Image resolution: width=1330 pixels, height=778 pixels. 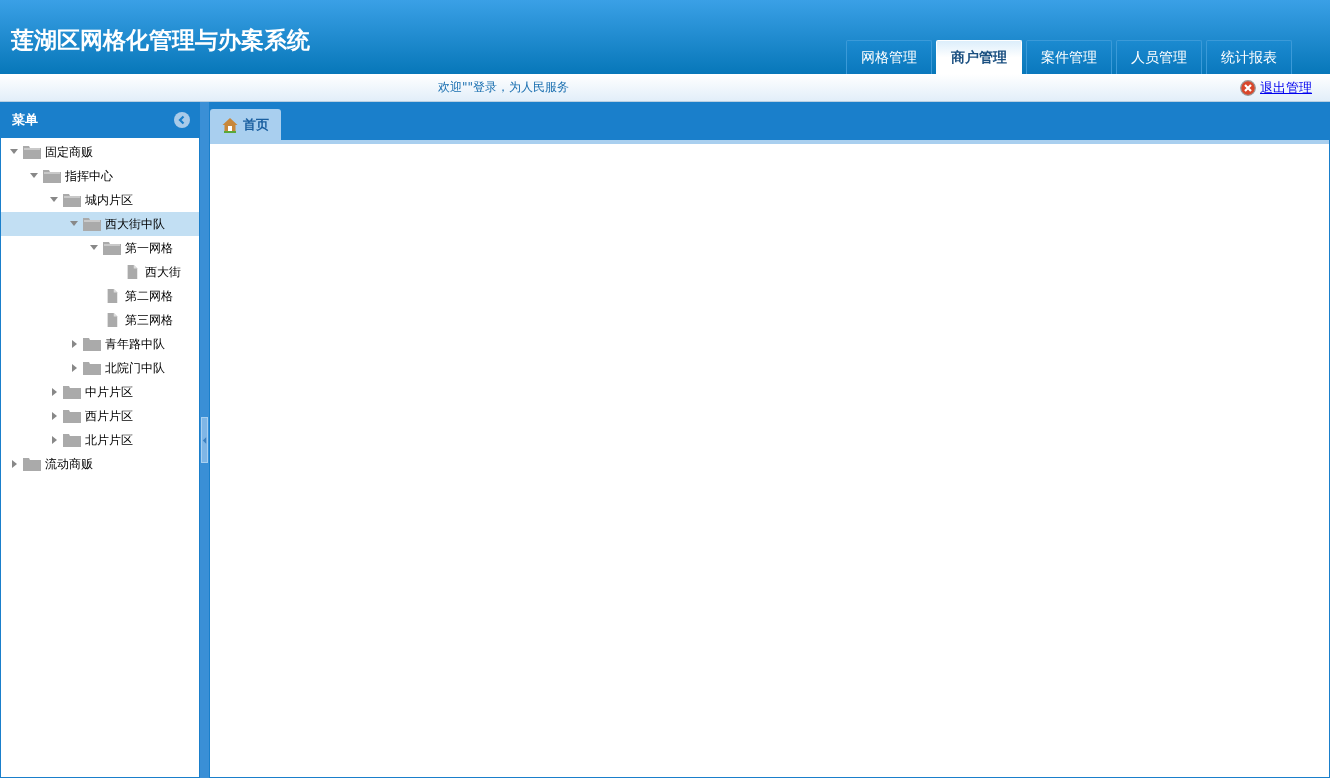 I want to click on welcome-text: 欢迎""登录，为人民服务, so click(x=504, y=87).